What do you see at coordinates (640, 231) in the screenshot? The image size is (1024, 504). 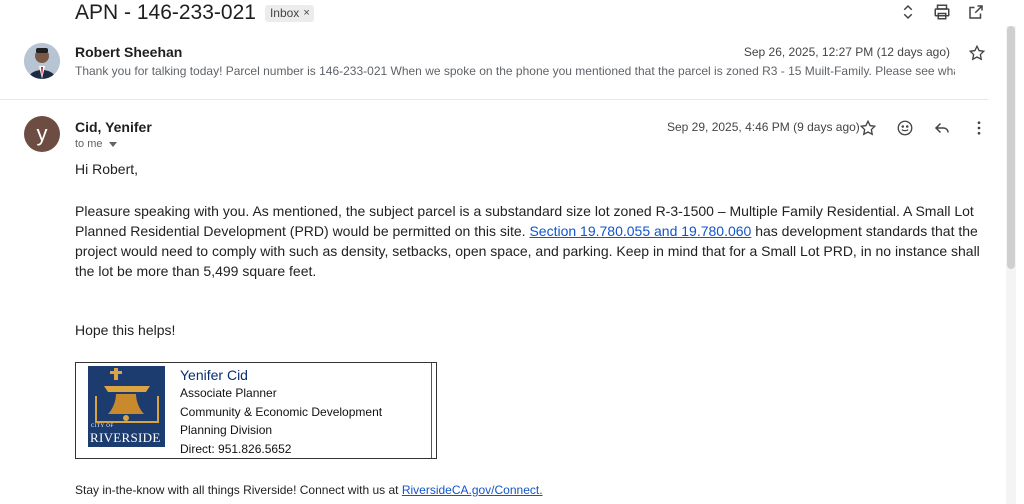 I see `section-link: Section 19.780.055 and 19.780.060` at bounding box center [640, 231].